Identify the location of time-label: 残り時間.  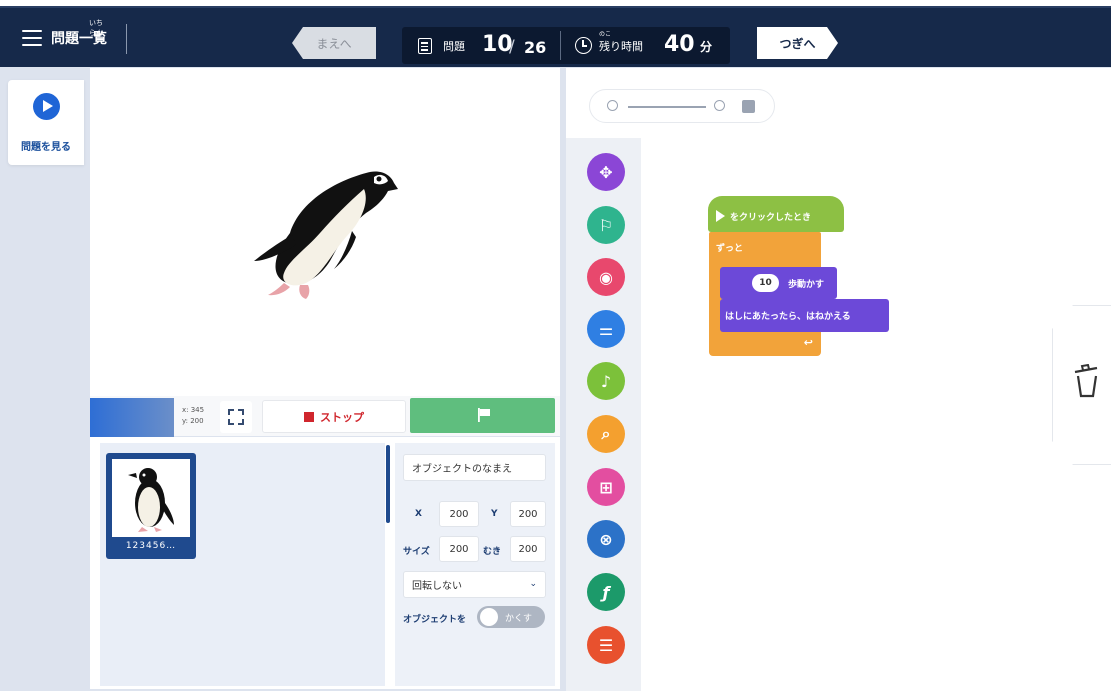
(621, 46).